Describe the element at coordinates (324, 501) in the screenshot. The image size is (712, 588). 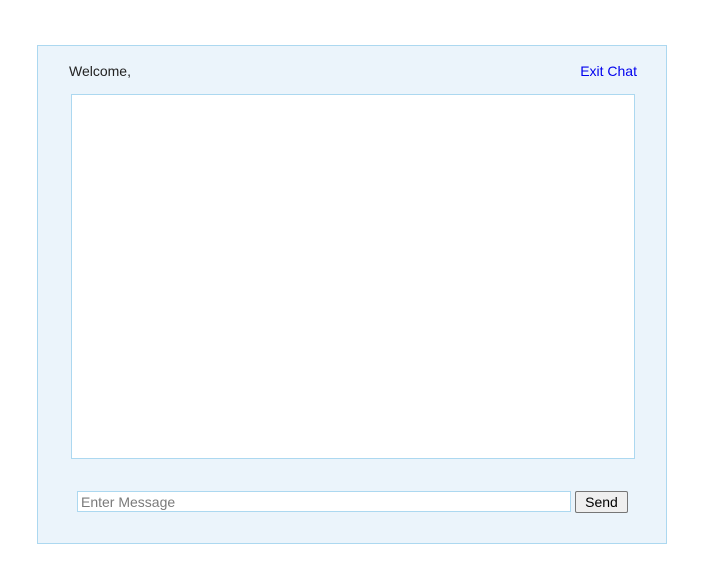
I see `message-input` at that location.